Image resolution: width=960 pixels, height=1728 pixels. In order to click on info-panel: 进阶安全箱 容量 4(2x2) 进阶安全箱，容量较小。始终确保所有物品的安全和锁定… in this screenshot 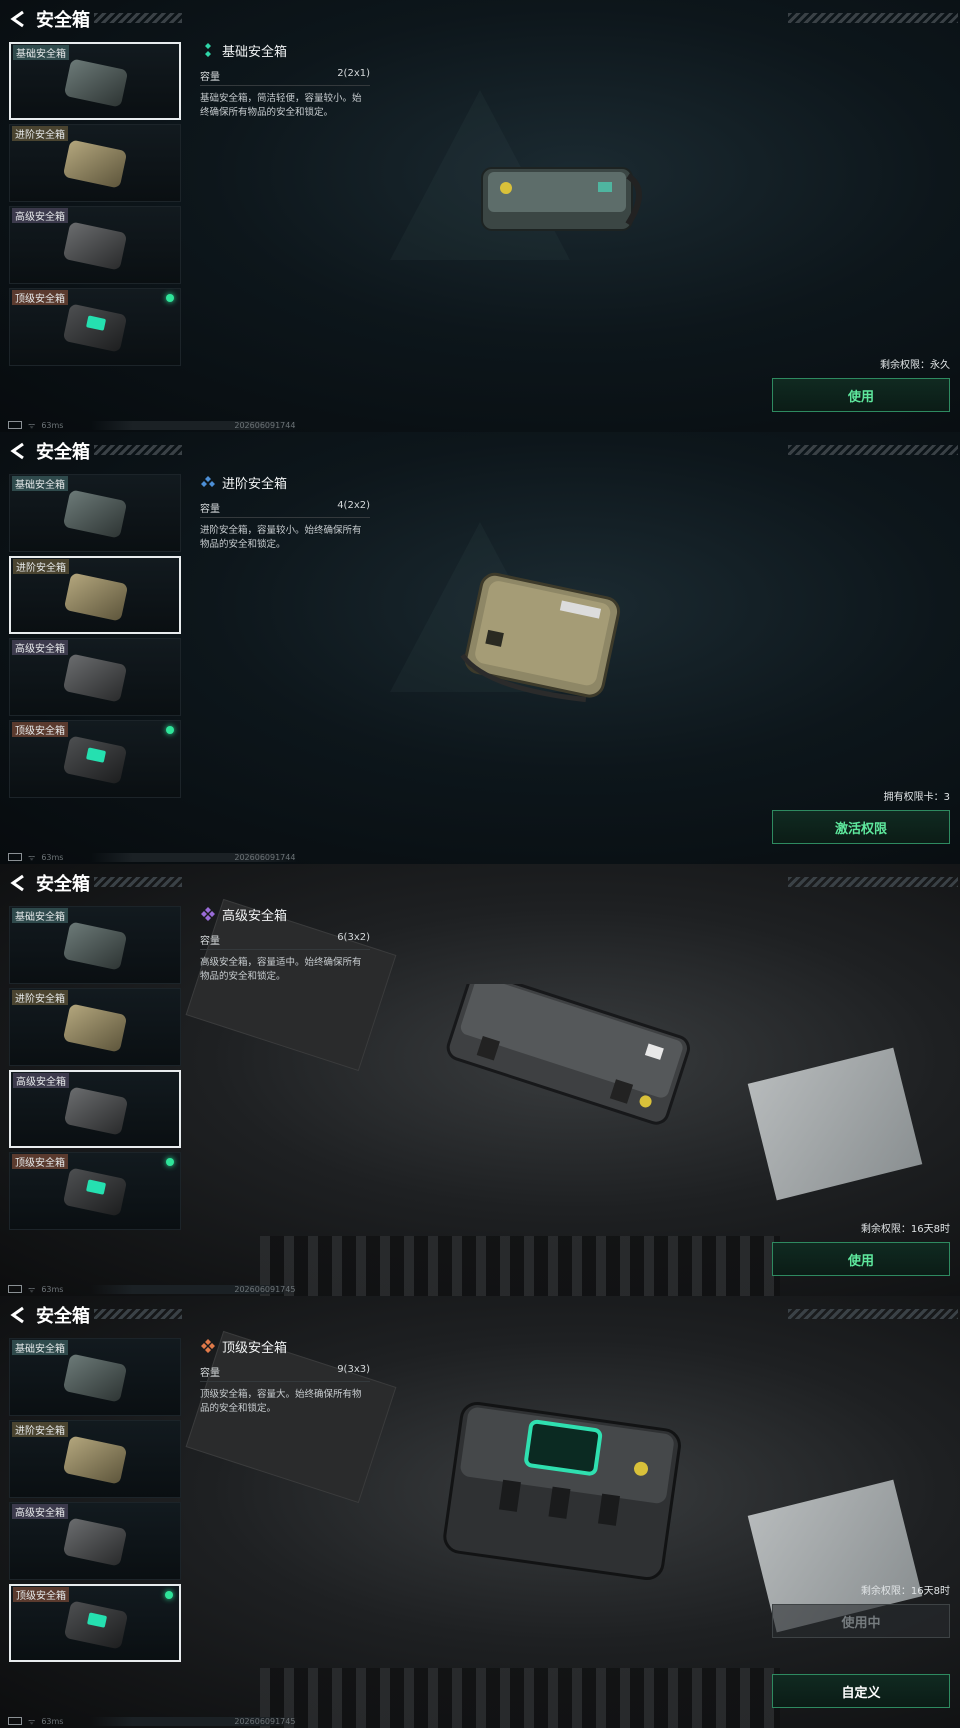, I will do `click(285, 511)`.